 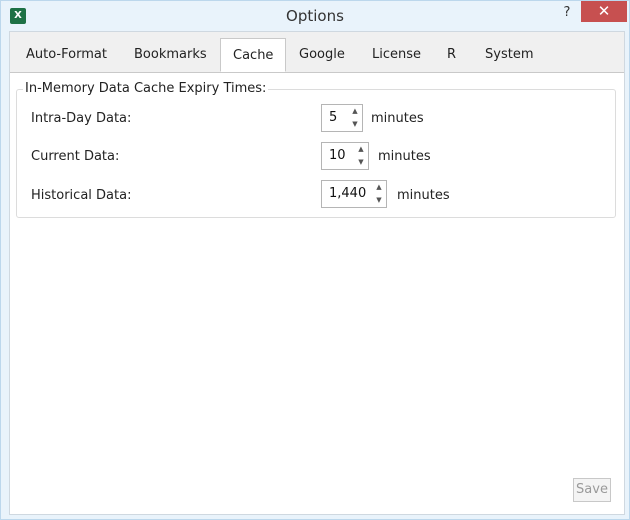 What do you see at coordinates (322, 55) in the screenshot?
I see `tab-google: Google` at bounding box center [322, 55].